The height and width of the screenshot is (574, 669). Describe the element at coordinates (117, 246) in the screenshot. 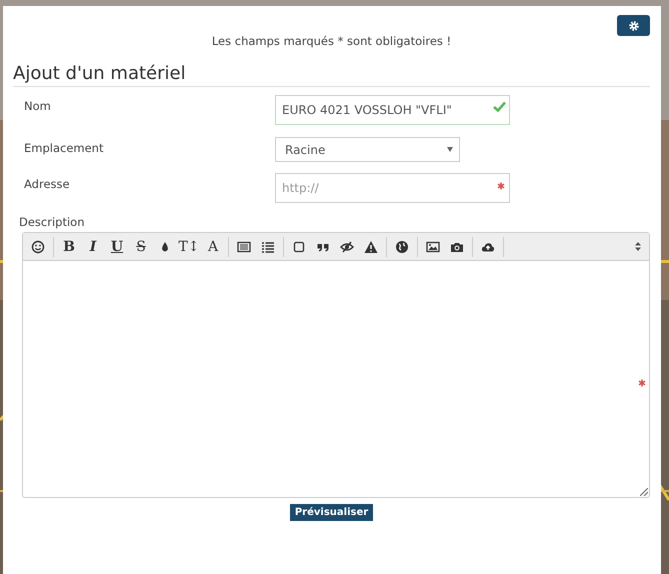

I see `format-button: U` at that location.